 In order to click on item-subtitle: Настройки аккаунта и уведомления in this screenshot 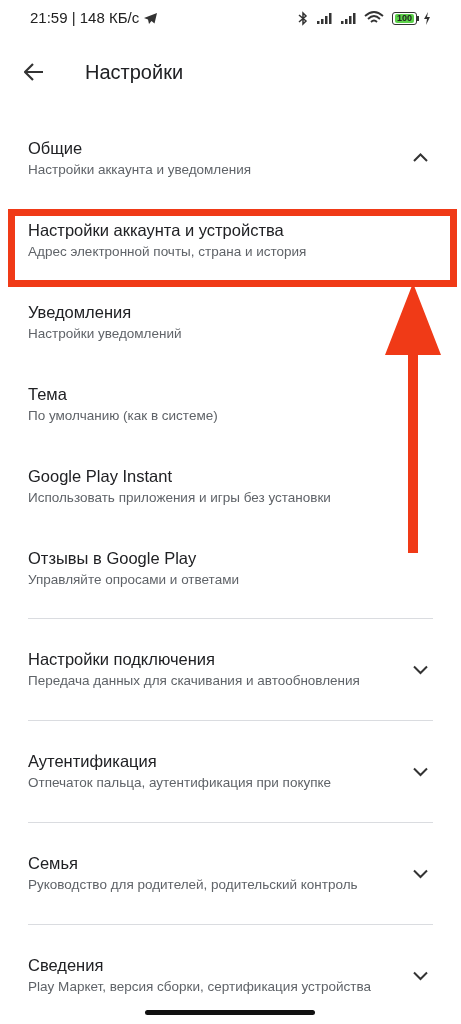, I will do `click(140, 169)`.